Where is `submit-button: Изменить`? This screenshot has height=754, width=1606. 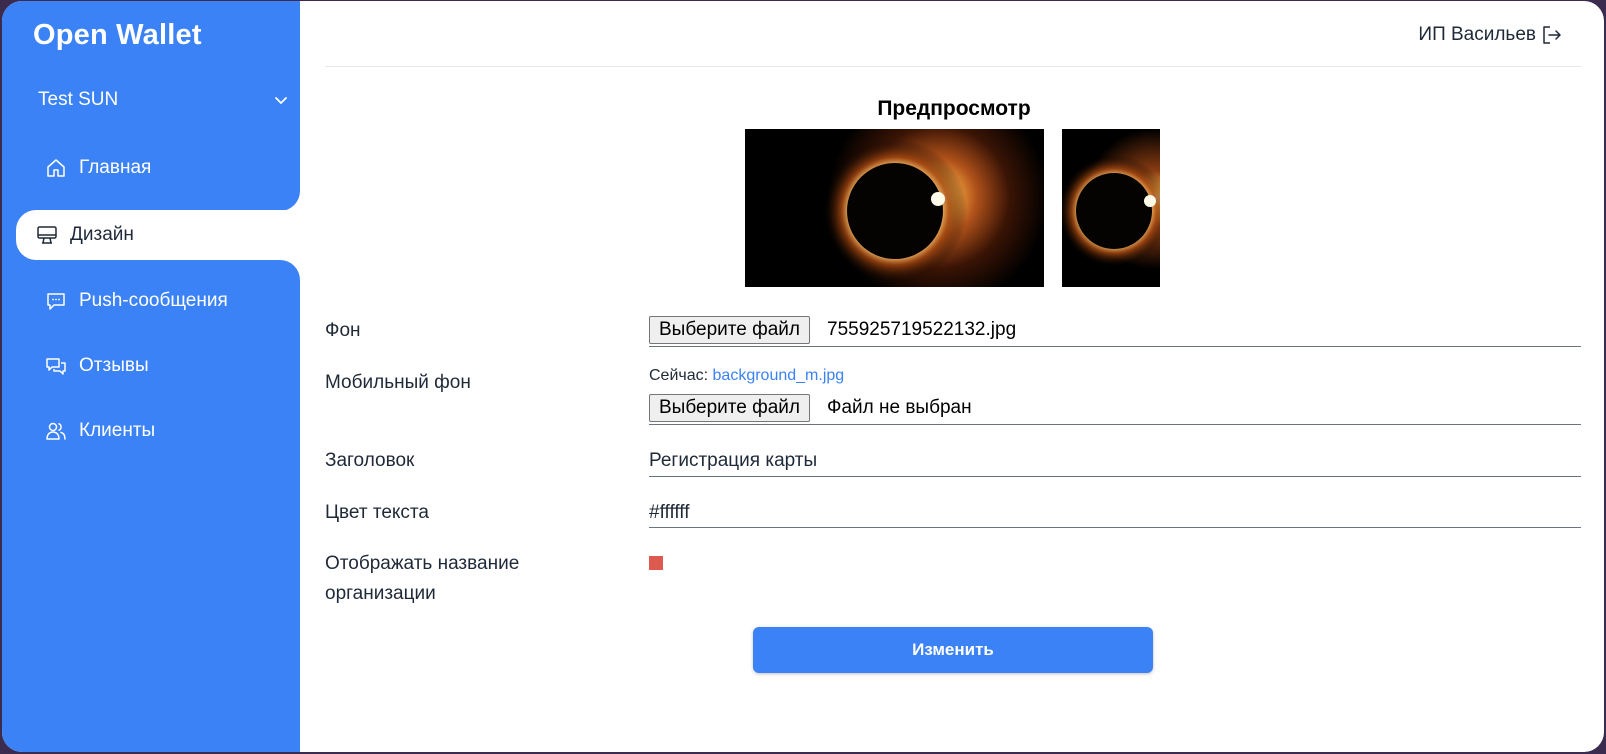
submit-button: Изменить is located at coordinates (953, 650).